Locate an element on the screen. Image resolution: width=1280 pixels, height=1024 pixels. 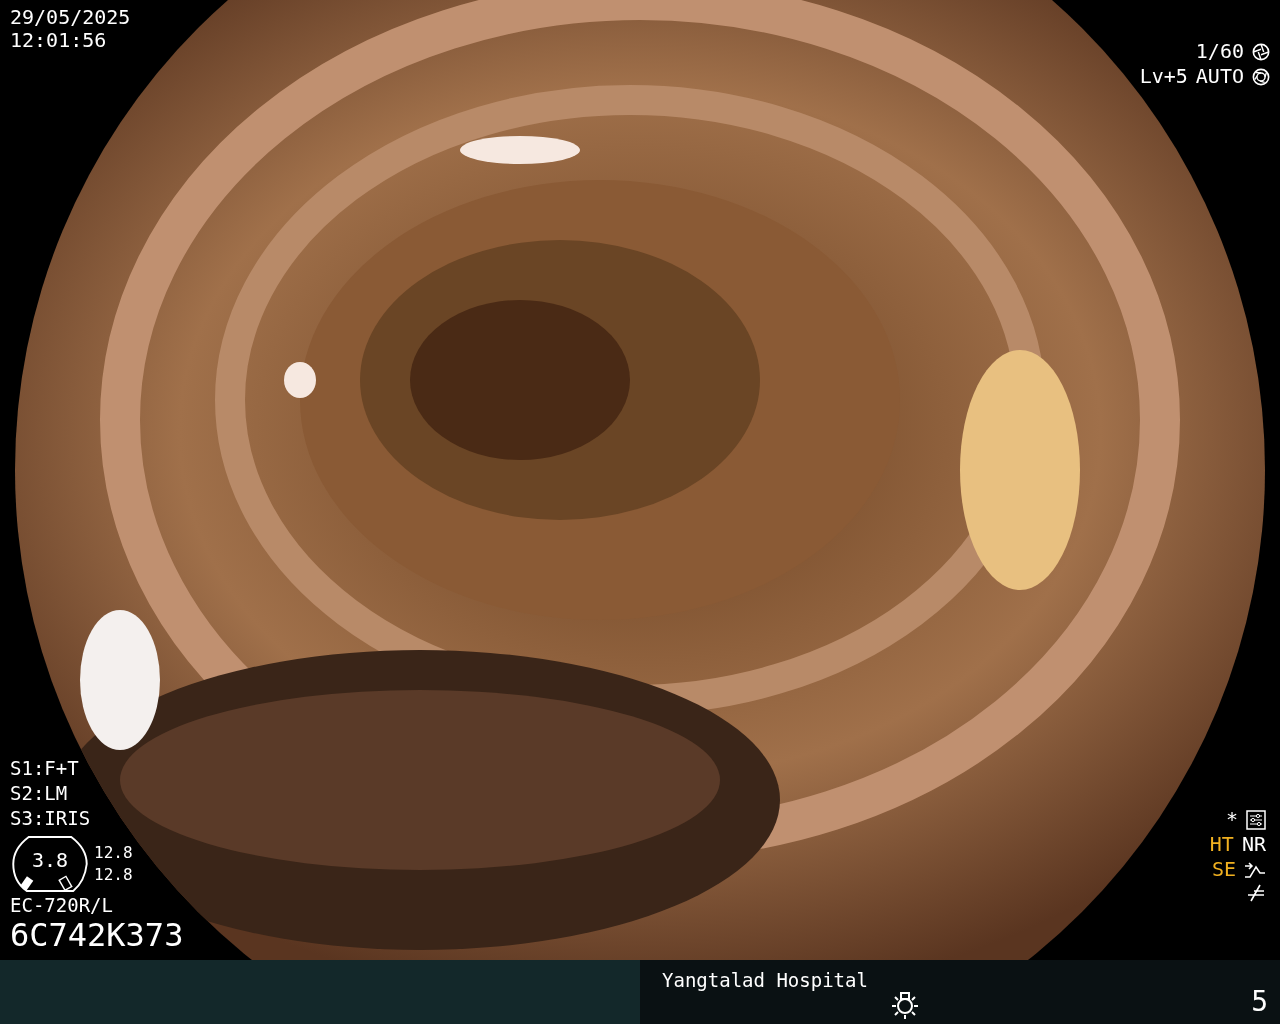
aperture-icon is located at coordinates (1261, 51).